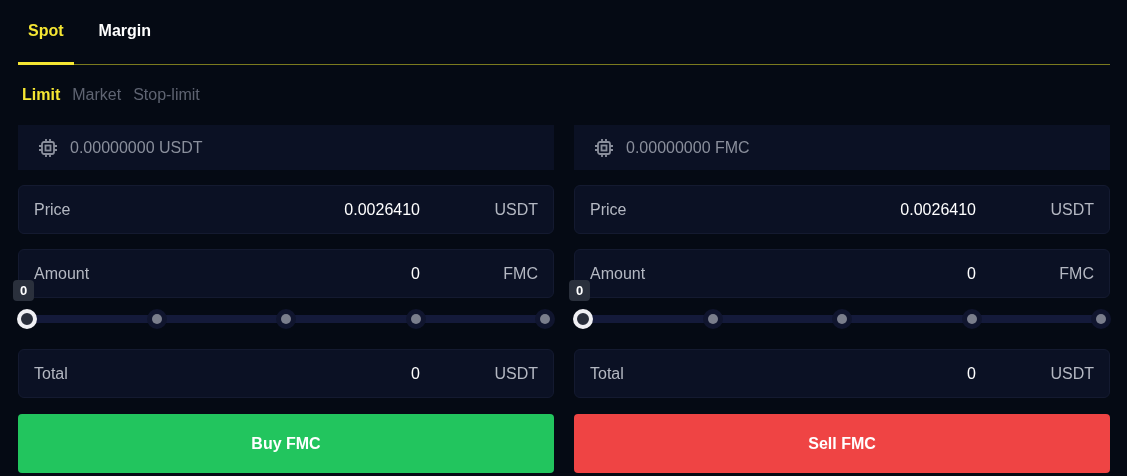 The width and height of the screenshot is (1127, 476). Describe the element at coordinates (688, 147) in the screenshot. I see `balance-text: 0.00000000 FMC` at that location.